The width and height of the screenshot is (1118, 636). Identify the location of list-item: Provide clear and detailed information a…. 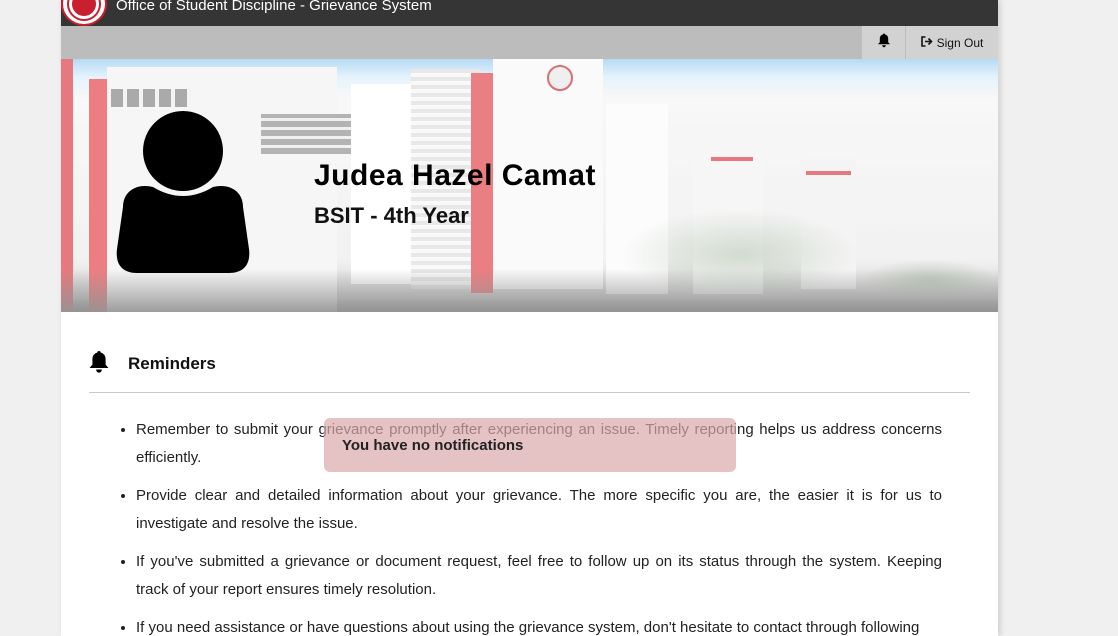
(539, 510).